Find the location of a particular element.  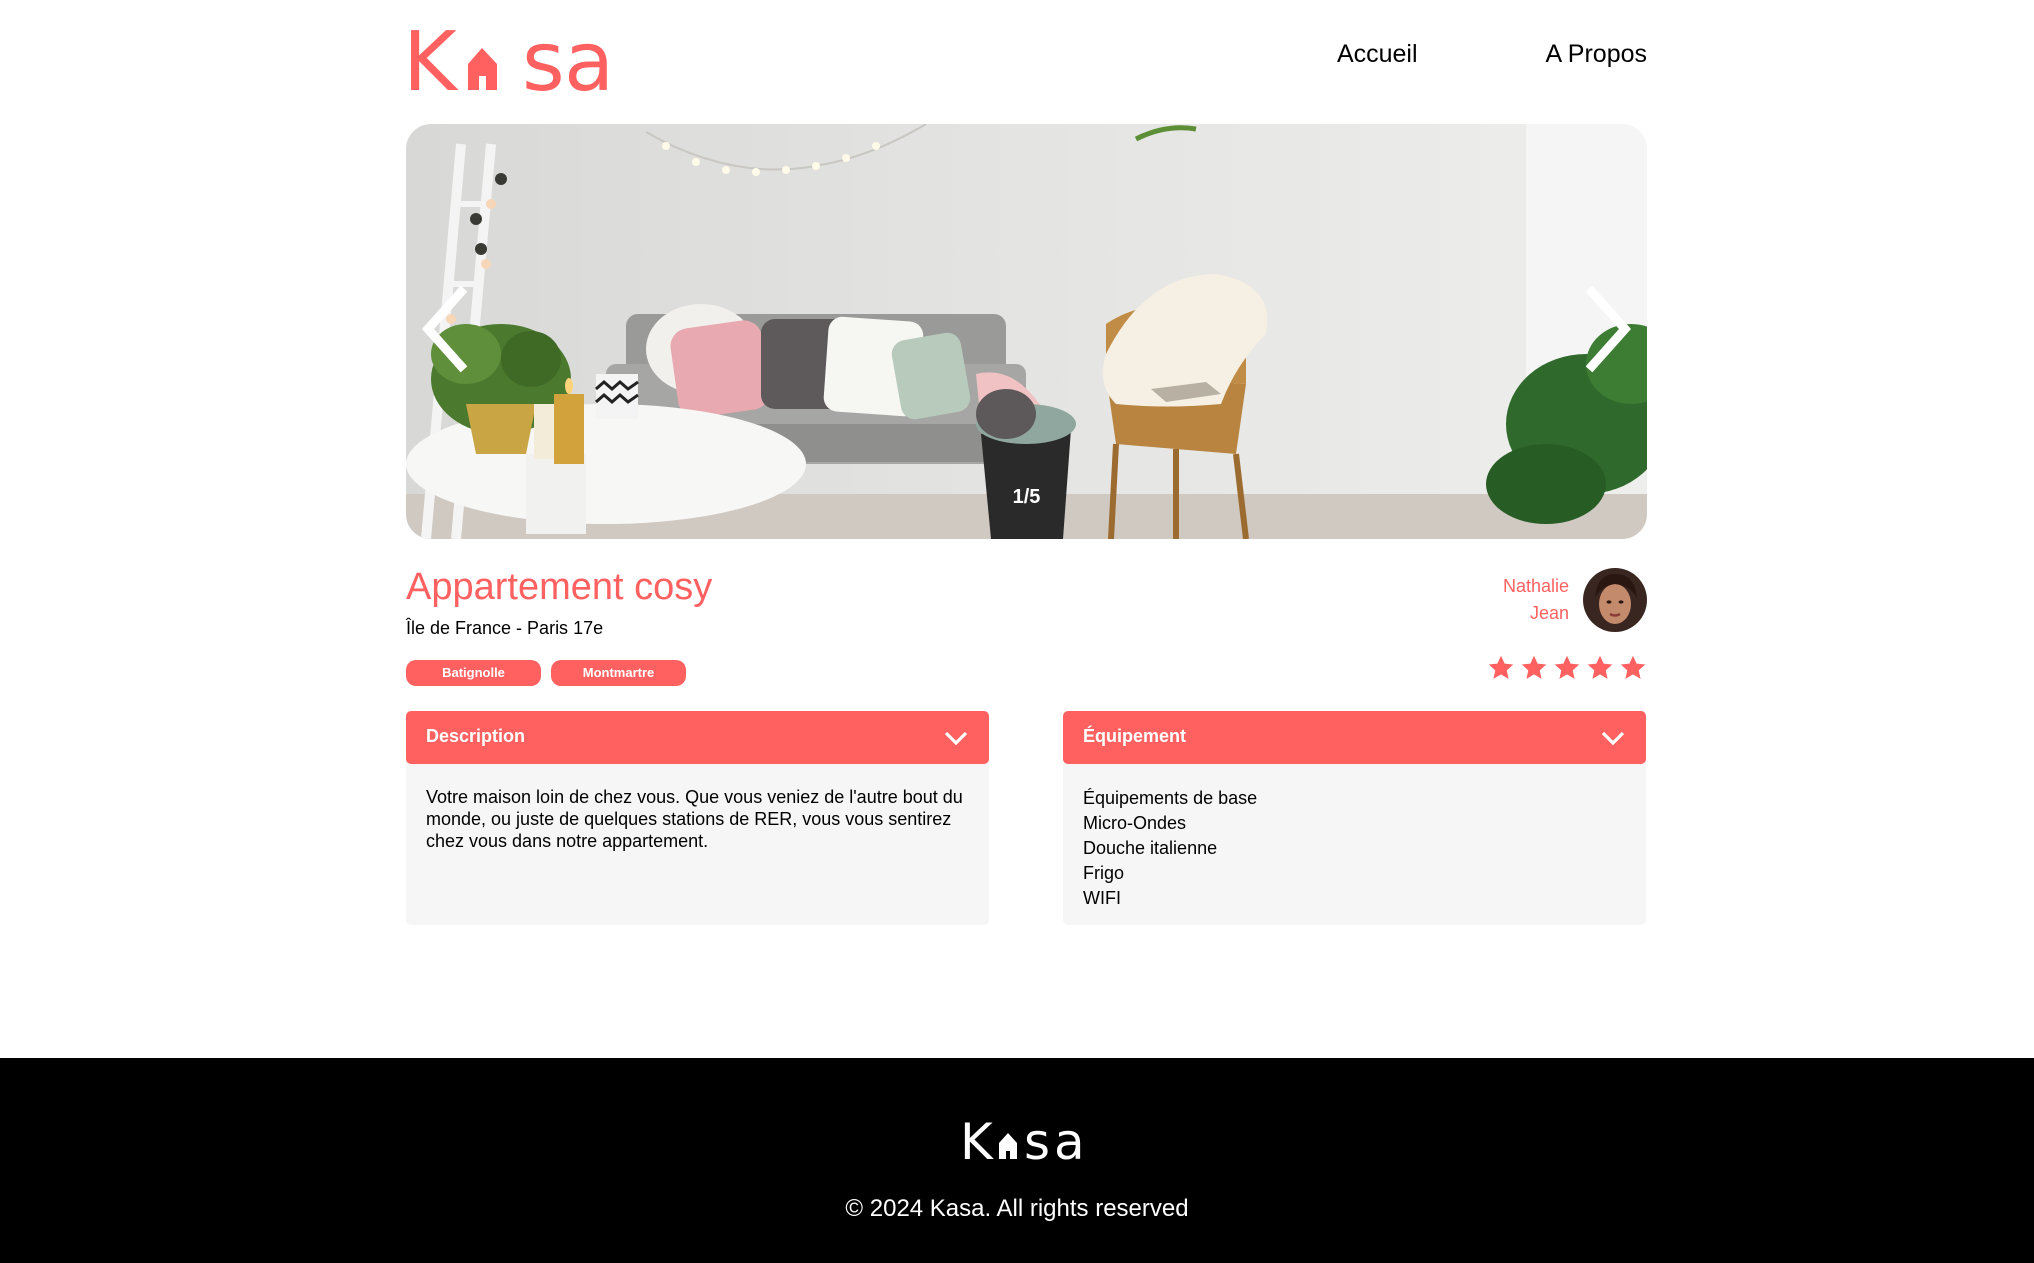

footer-logo: K s a is located at coordinates (1025, 1139).